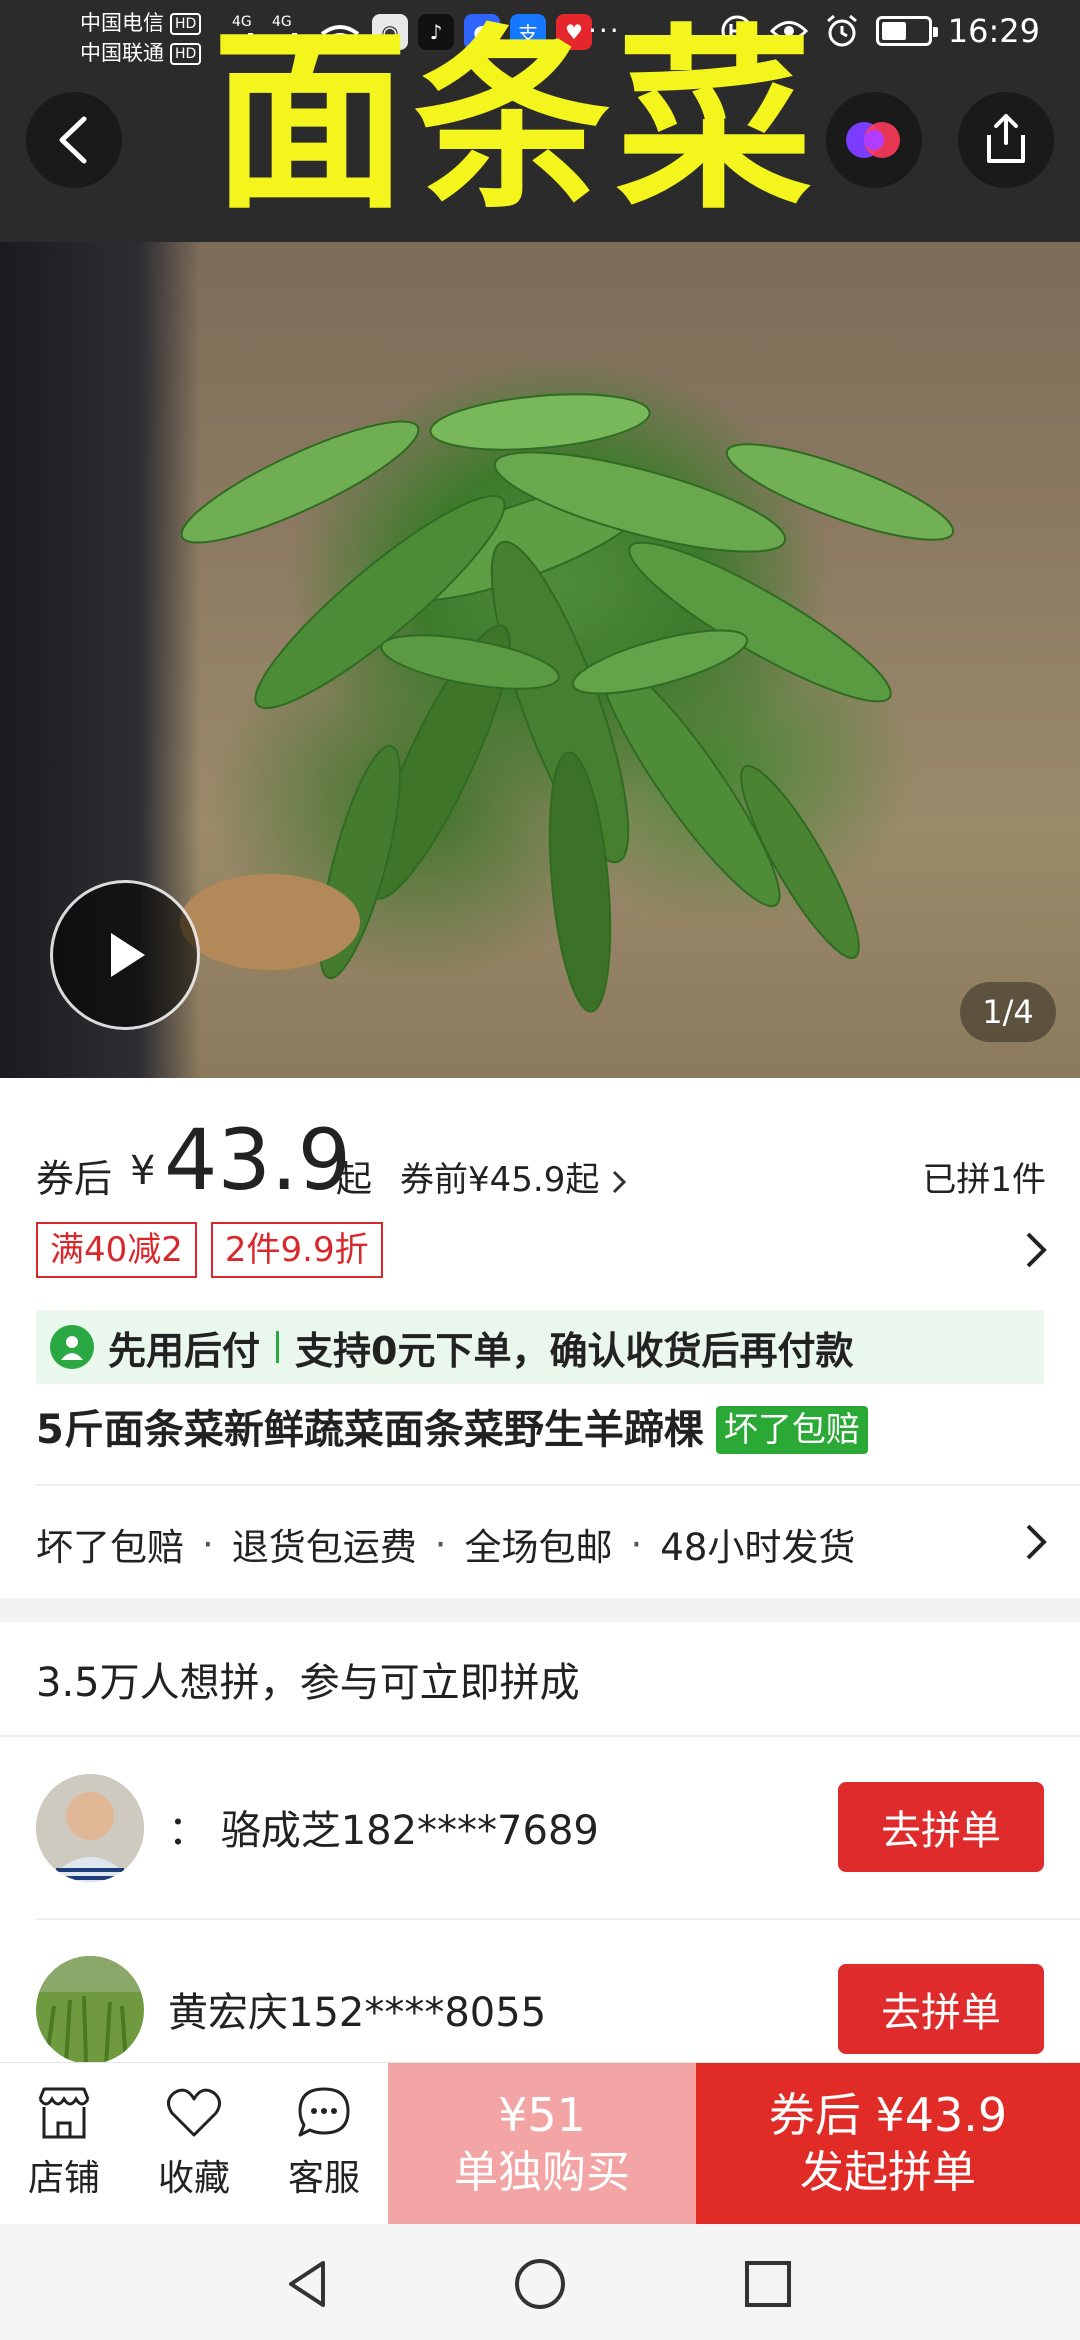 The image size is (1080, 2340). I want to click on nav-recents-button, so click(768, 2284).